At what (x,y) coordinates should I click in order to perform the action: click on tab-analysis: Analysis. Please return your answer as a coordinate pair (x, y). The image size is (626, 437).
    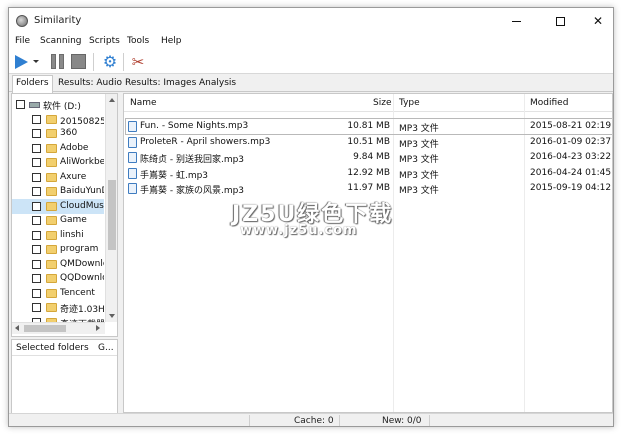
    Looking at the image, I should click on (217, 84).